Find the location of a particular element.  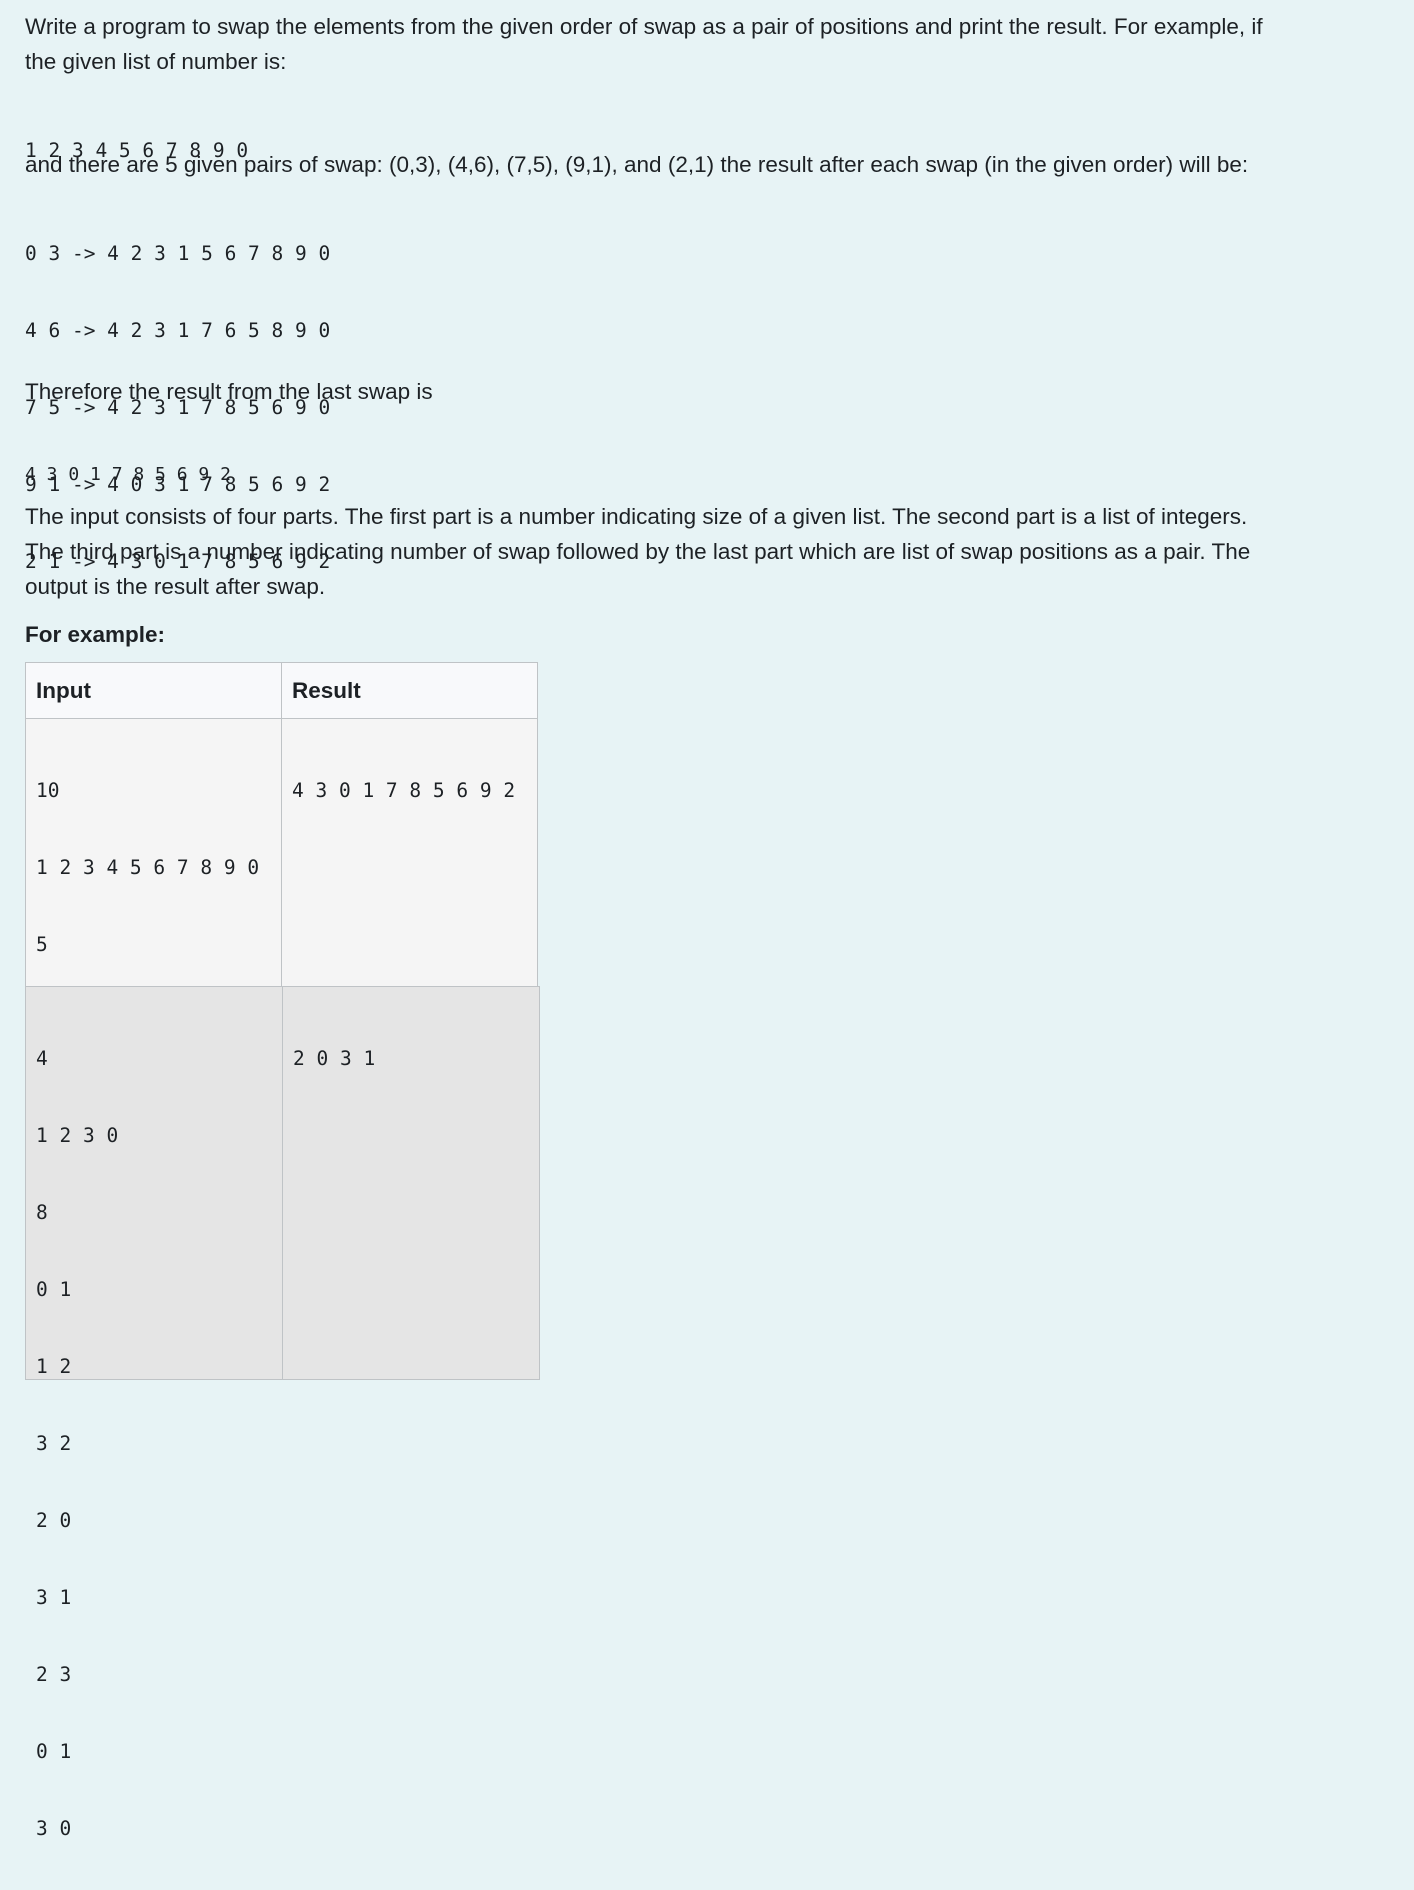

input-line: 3 2 is located at coordinates (54, 1443).